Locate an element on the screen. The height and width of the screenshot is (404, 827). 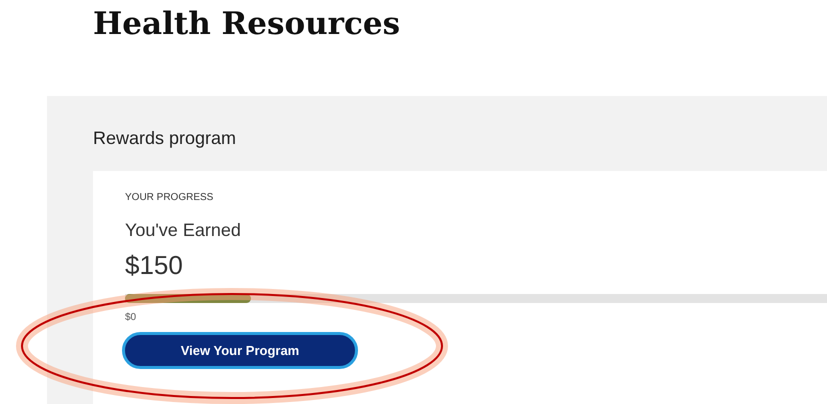
minimum-label: $0 is located at coordinates (130, 318).